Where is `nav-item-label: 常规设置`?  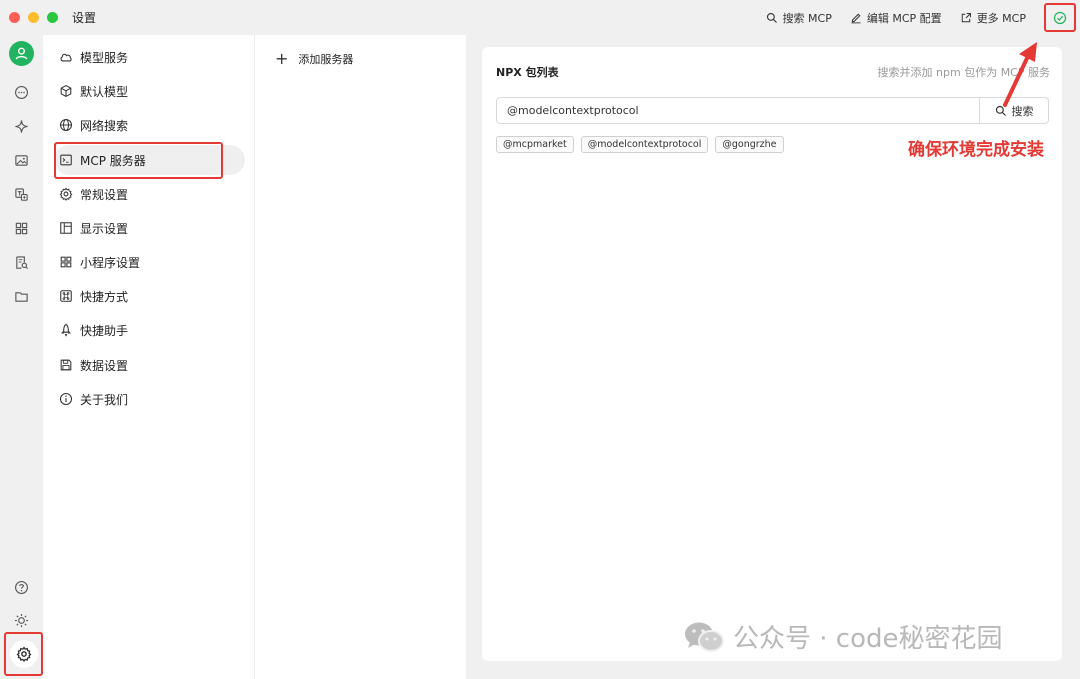
nav-item-label: 常规设置 is located at coordinates (104, 194).